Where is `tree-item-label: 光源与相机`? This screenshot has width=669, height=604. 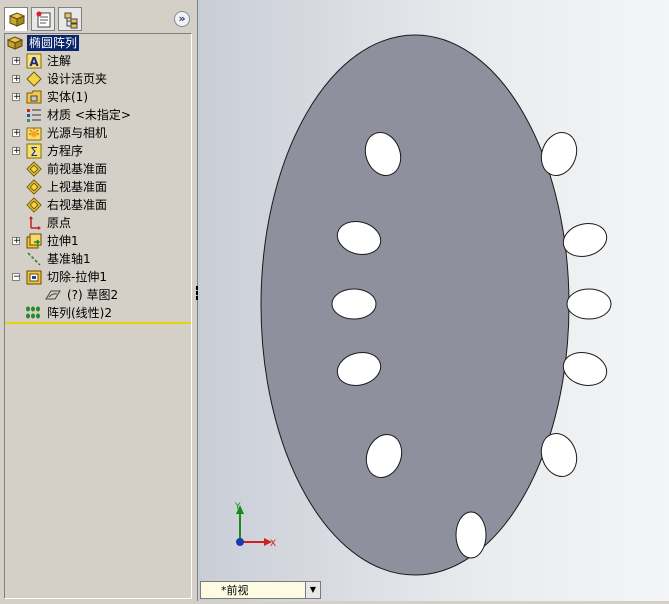
tree-item-label: 光源与相机 is located at coordinates (77, 133).